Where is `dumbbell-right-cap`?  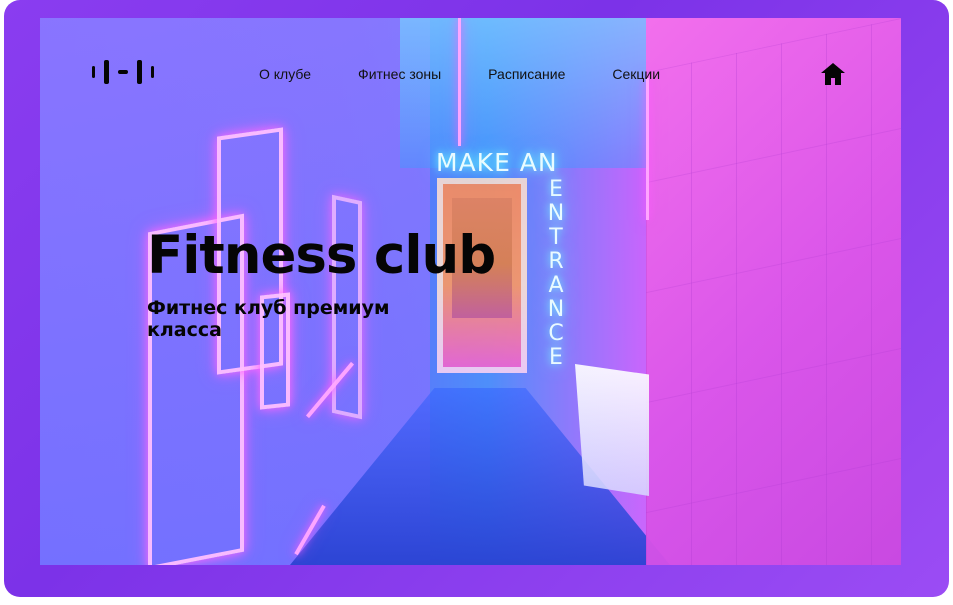
dumbbell-right-cap is located at coordinates (152, 72).